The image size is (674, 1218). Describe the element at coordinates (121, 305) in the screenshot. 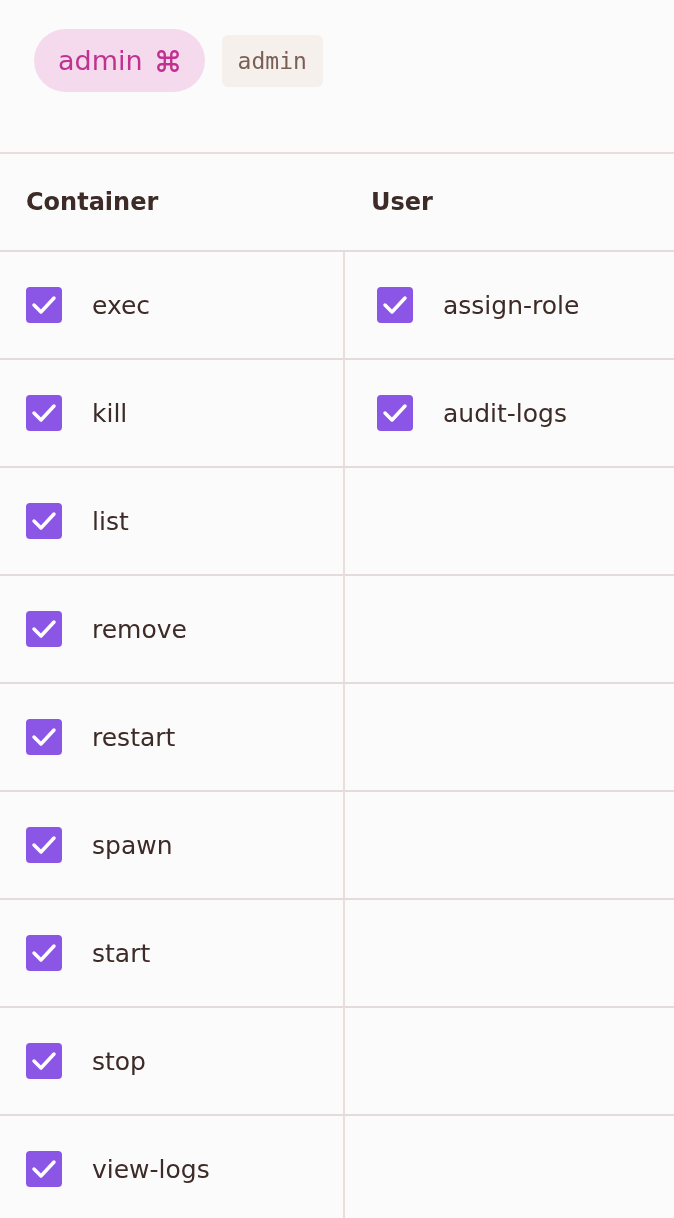

I see `permission-label: exec` at that location.